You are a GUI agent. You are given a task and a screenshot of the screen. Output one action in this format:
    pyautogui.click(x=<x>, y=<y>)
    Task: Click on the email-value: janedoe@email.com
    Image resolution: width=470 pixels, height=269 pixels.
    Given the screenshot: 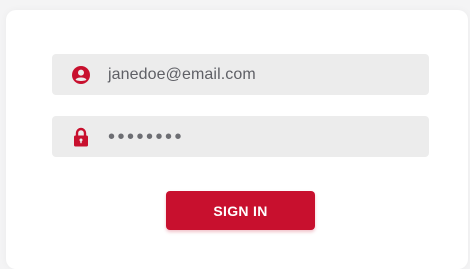 What is the action you would take?
    pyautogui.click(x=182, y=74)
    